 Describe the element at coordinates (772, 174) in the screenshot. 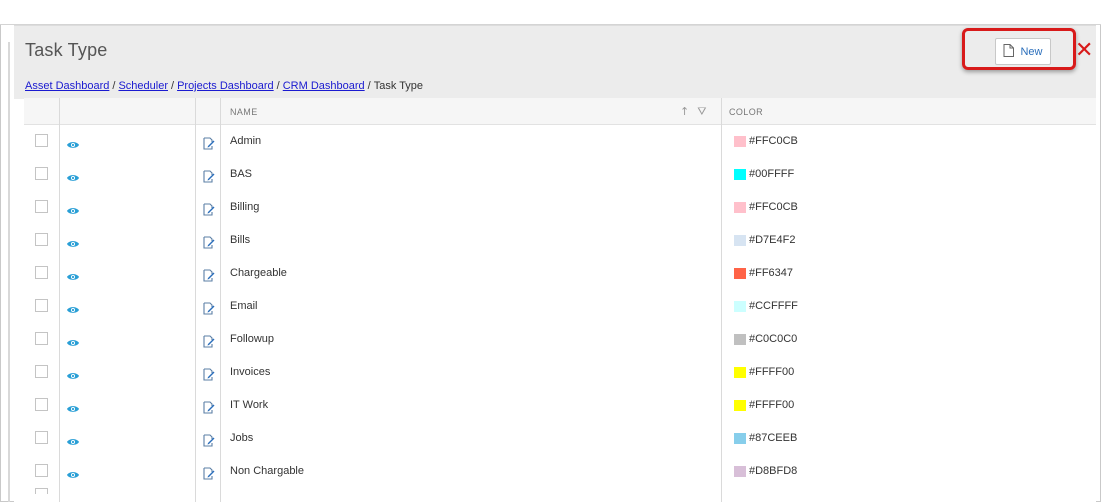

I see `row-color-value: #00FFFF` at that location.